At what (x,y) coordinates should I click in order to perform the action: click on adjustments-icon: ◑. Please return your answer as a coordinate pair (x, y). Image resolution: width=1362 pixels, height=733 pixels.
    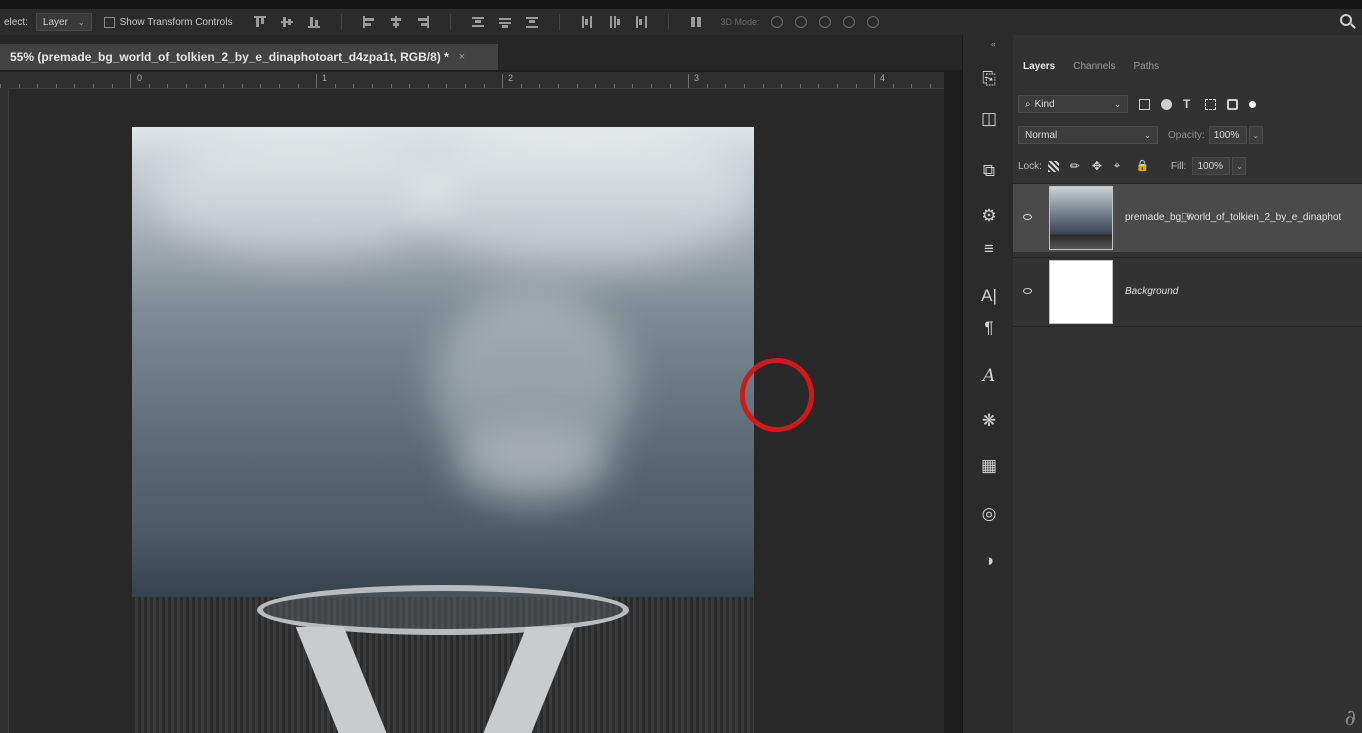
    Looking at the image, I should click on (989, 561).